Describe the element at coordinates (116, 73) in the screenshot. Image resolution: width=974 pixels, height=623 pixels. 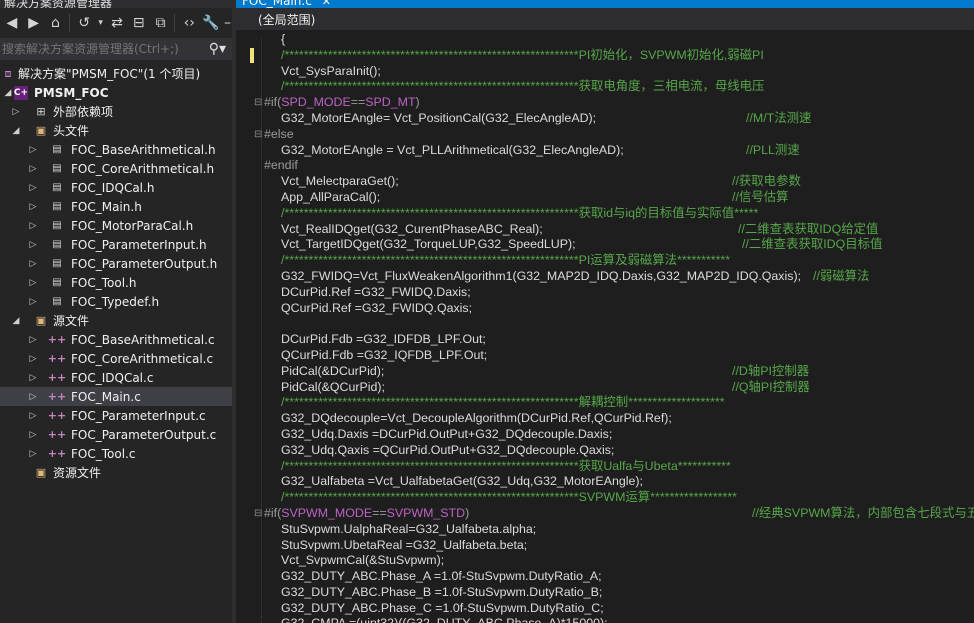
I see `solution-node: ⧈ 解决方案"PMSM_FOC"(1 个项目)` at that location.